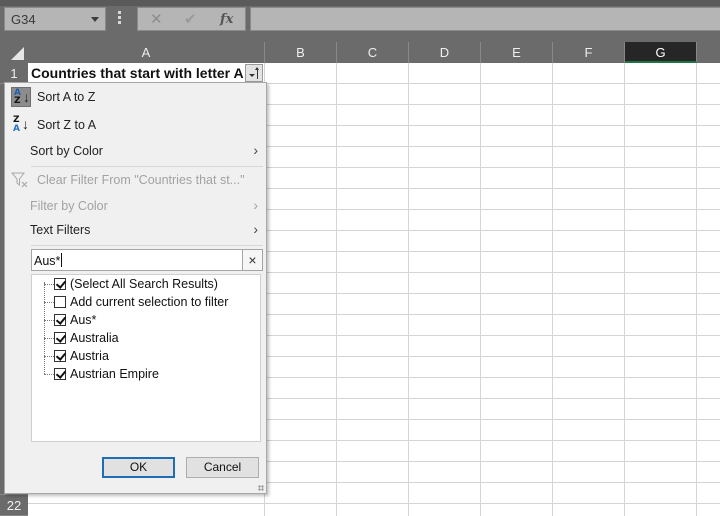 The image size is (720, 516). What do you see at coordinates (252, 75) in the screenshot?
I see `filter-dropdown-icon` at bounding box center [252, 75].